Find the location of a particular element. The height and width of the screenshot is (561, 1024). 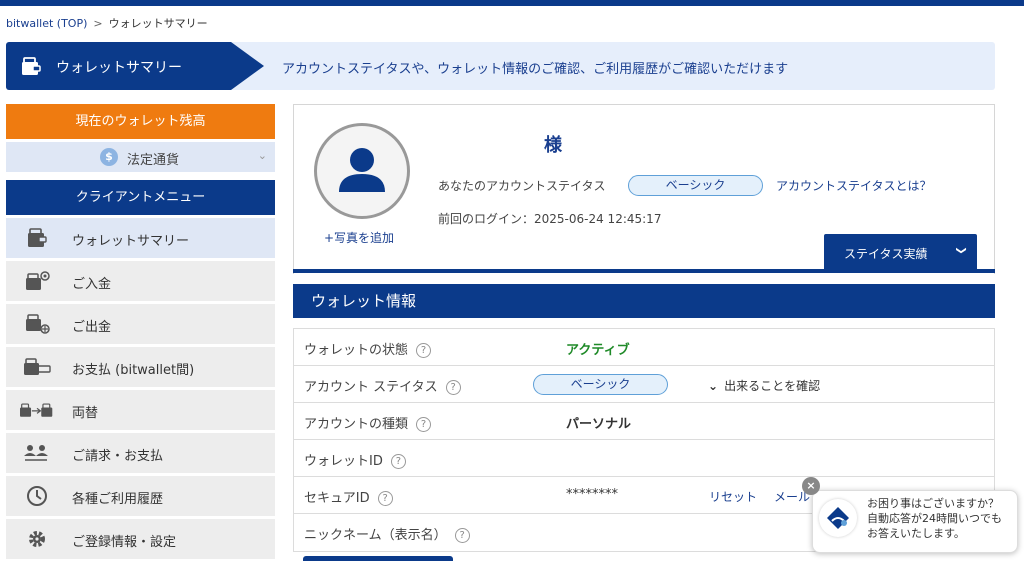

chat-message: お困り事はございますか？ 自動応答が24時間いつでも お答えいたします。 is located at coordinates (934, 518).